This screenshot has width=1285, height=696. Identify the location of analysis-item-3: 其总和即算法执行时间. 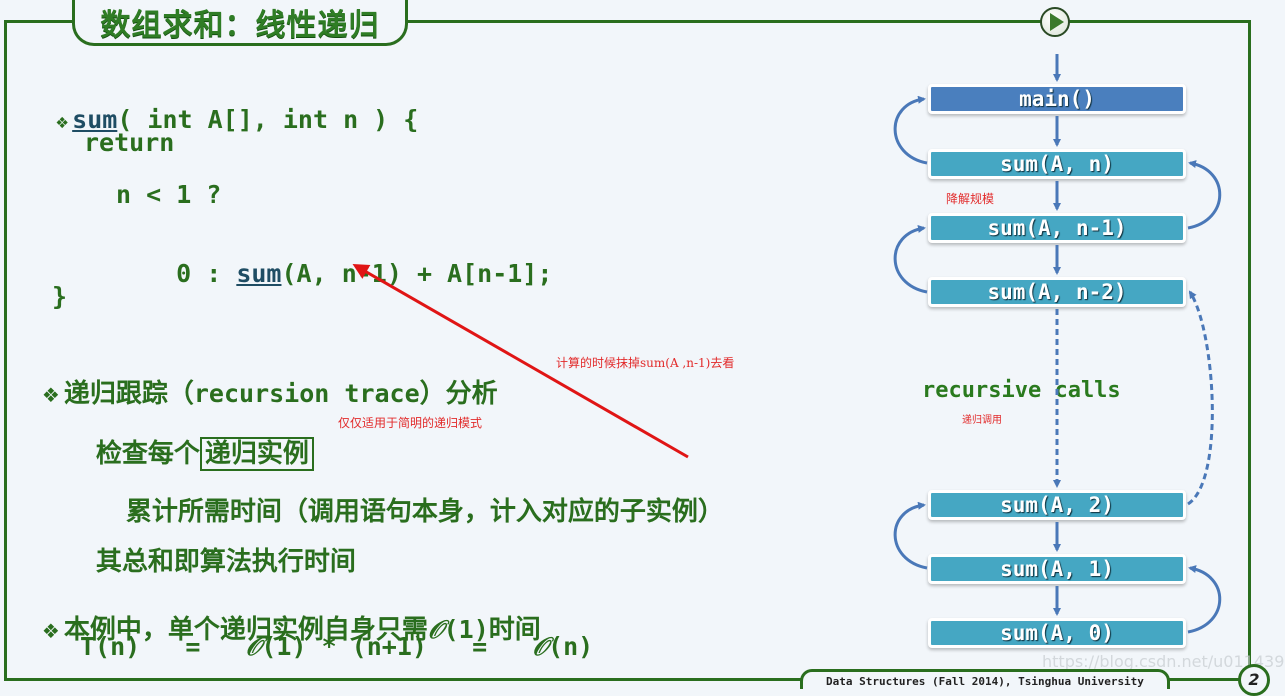
(218, 545).